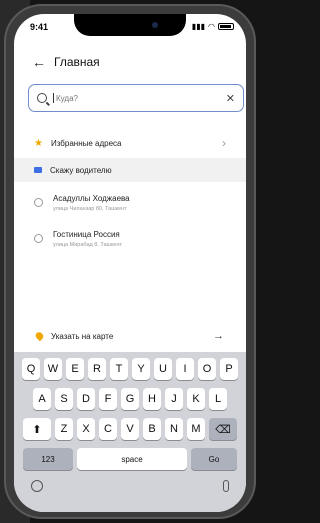  I want to click on keyboard-row-3: ⬆ Z X C V B N M ⌫, so click(130, 429).